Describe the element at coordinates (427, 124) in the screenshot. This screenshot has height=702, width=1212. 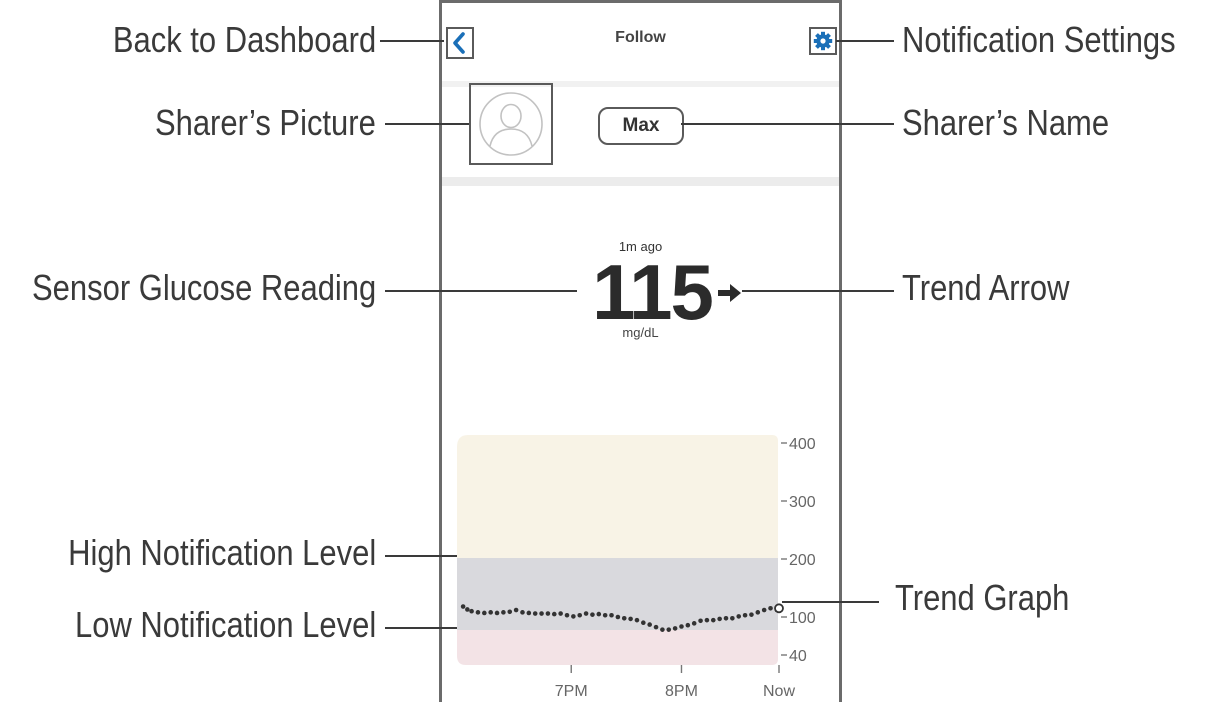
I see `leader-picture` at that location.